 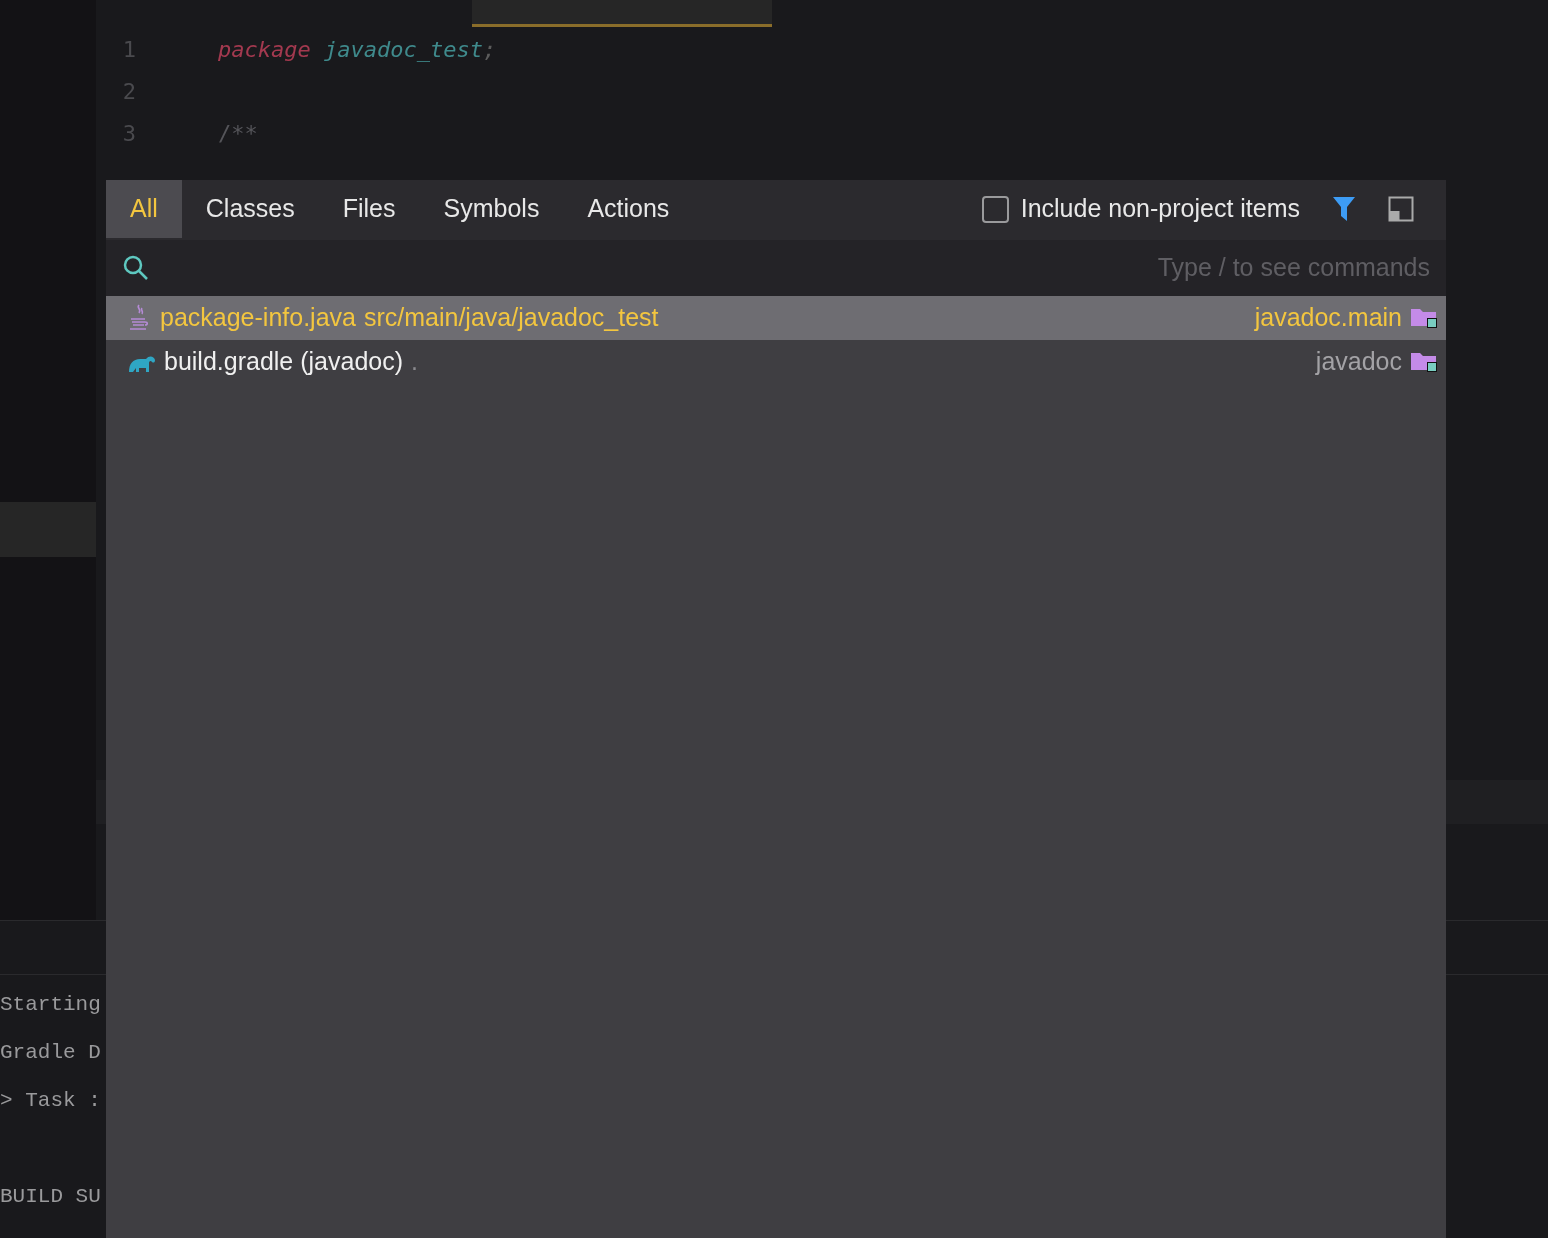 I want to click on tab: Files, so click(x=369, y=209).